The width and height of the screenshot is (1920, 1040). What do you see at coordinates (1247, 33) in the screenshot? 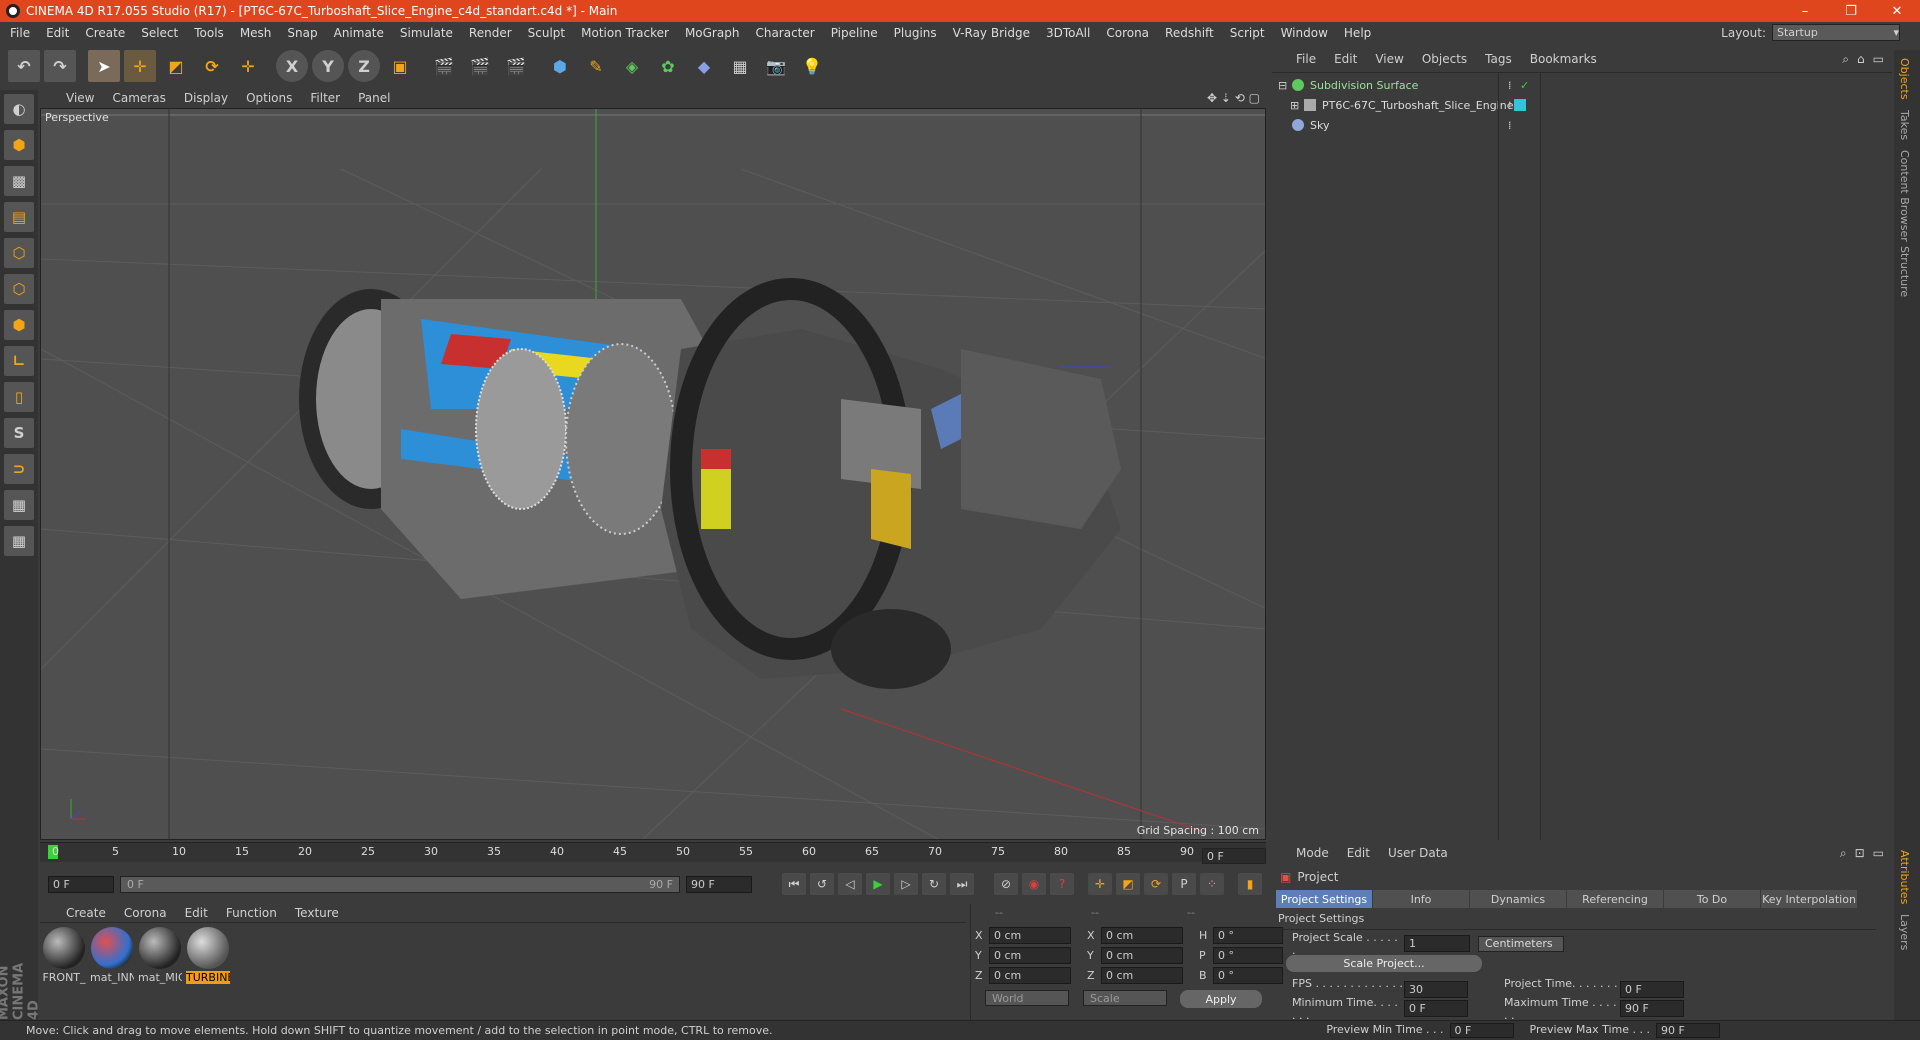
I see `menu-script: Script` at bounding box center [1247, 33].